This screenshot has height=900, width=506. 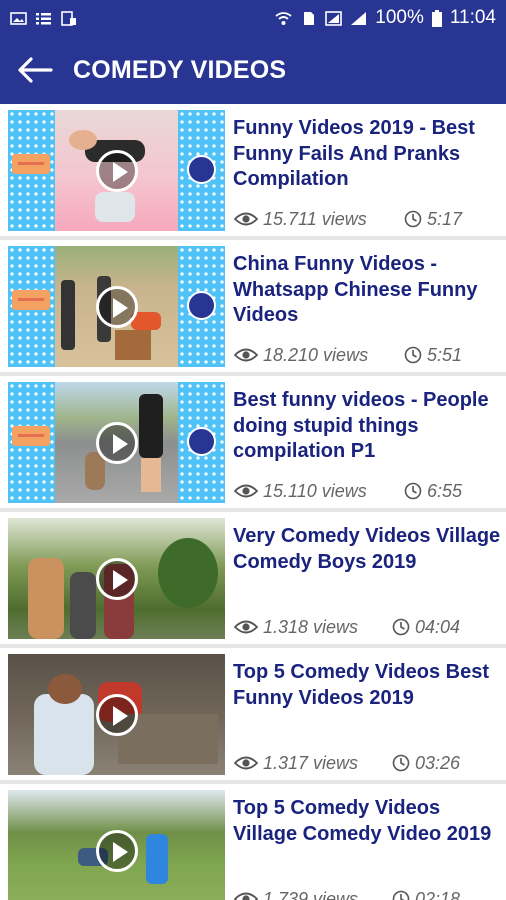 I want to click on arrow-left-icon, so click(x=35, y=70).